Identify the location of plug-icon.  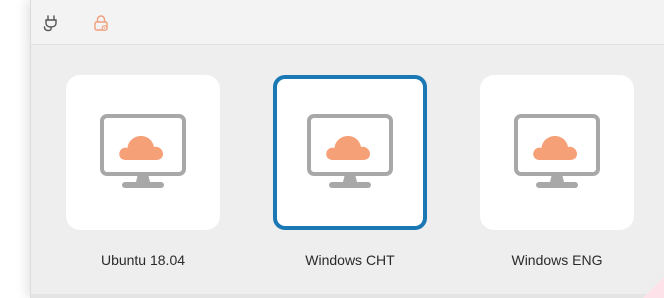
(51, 23).